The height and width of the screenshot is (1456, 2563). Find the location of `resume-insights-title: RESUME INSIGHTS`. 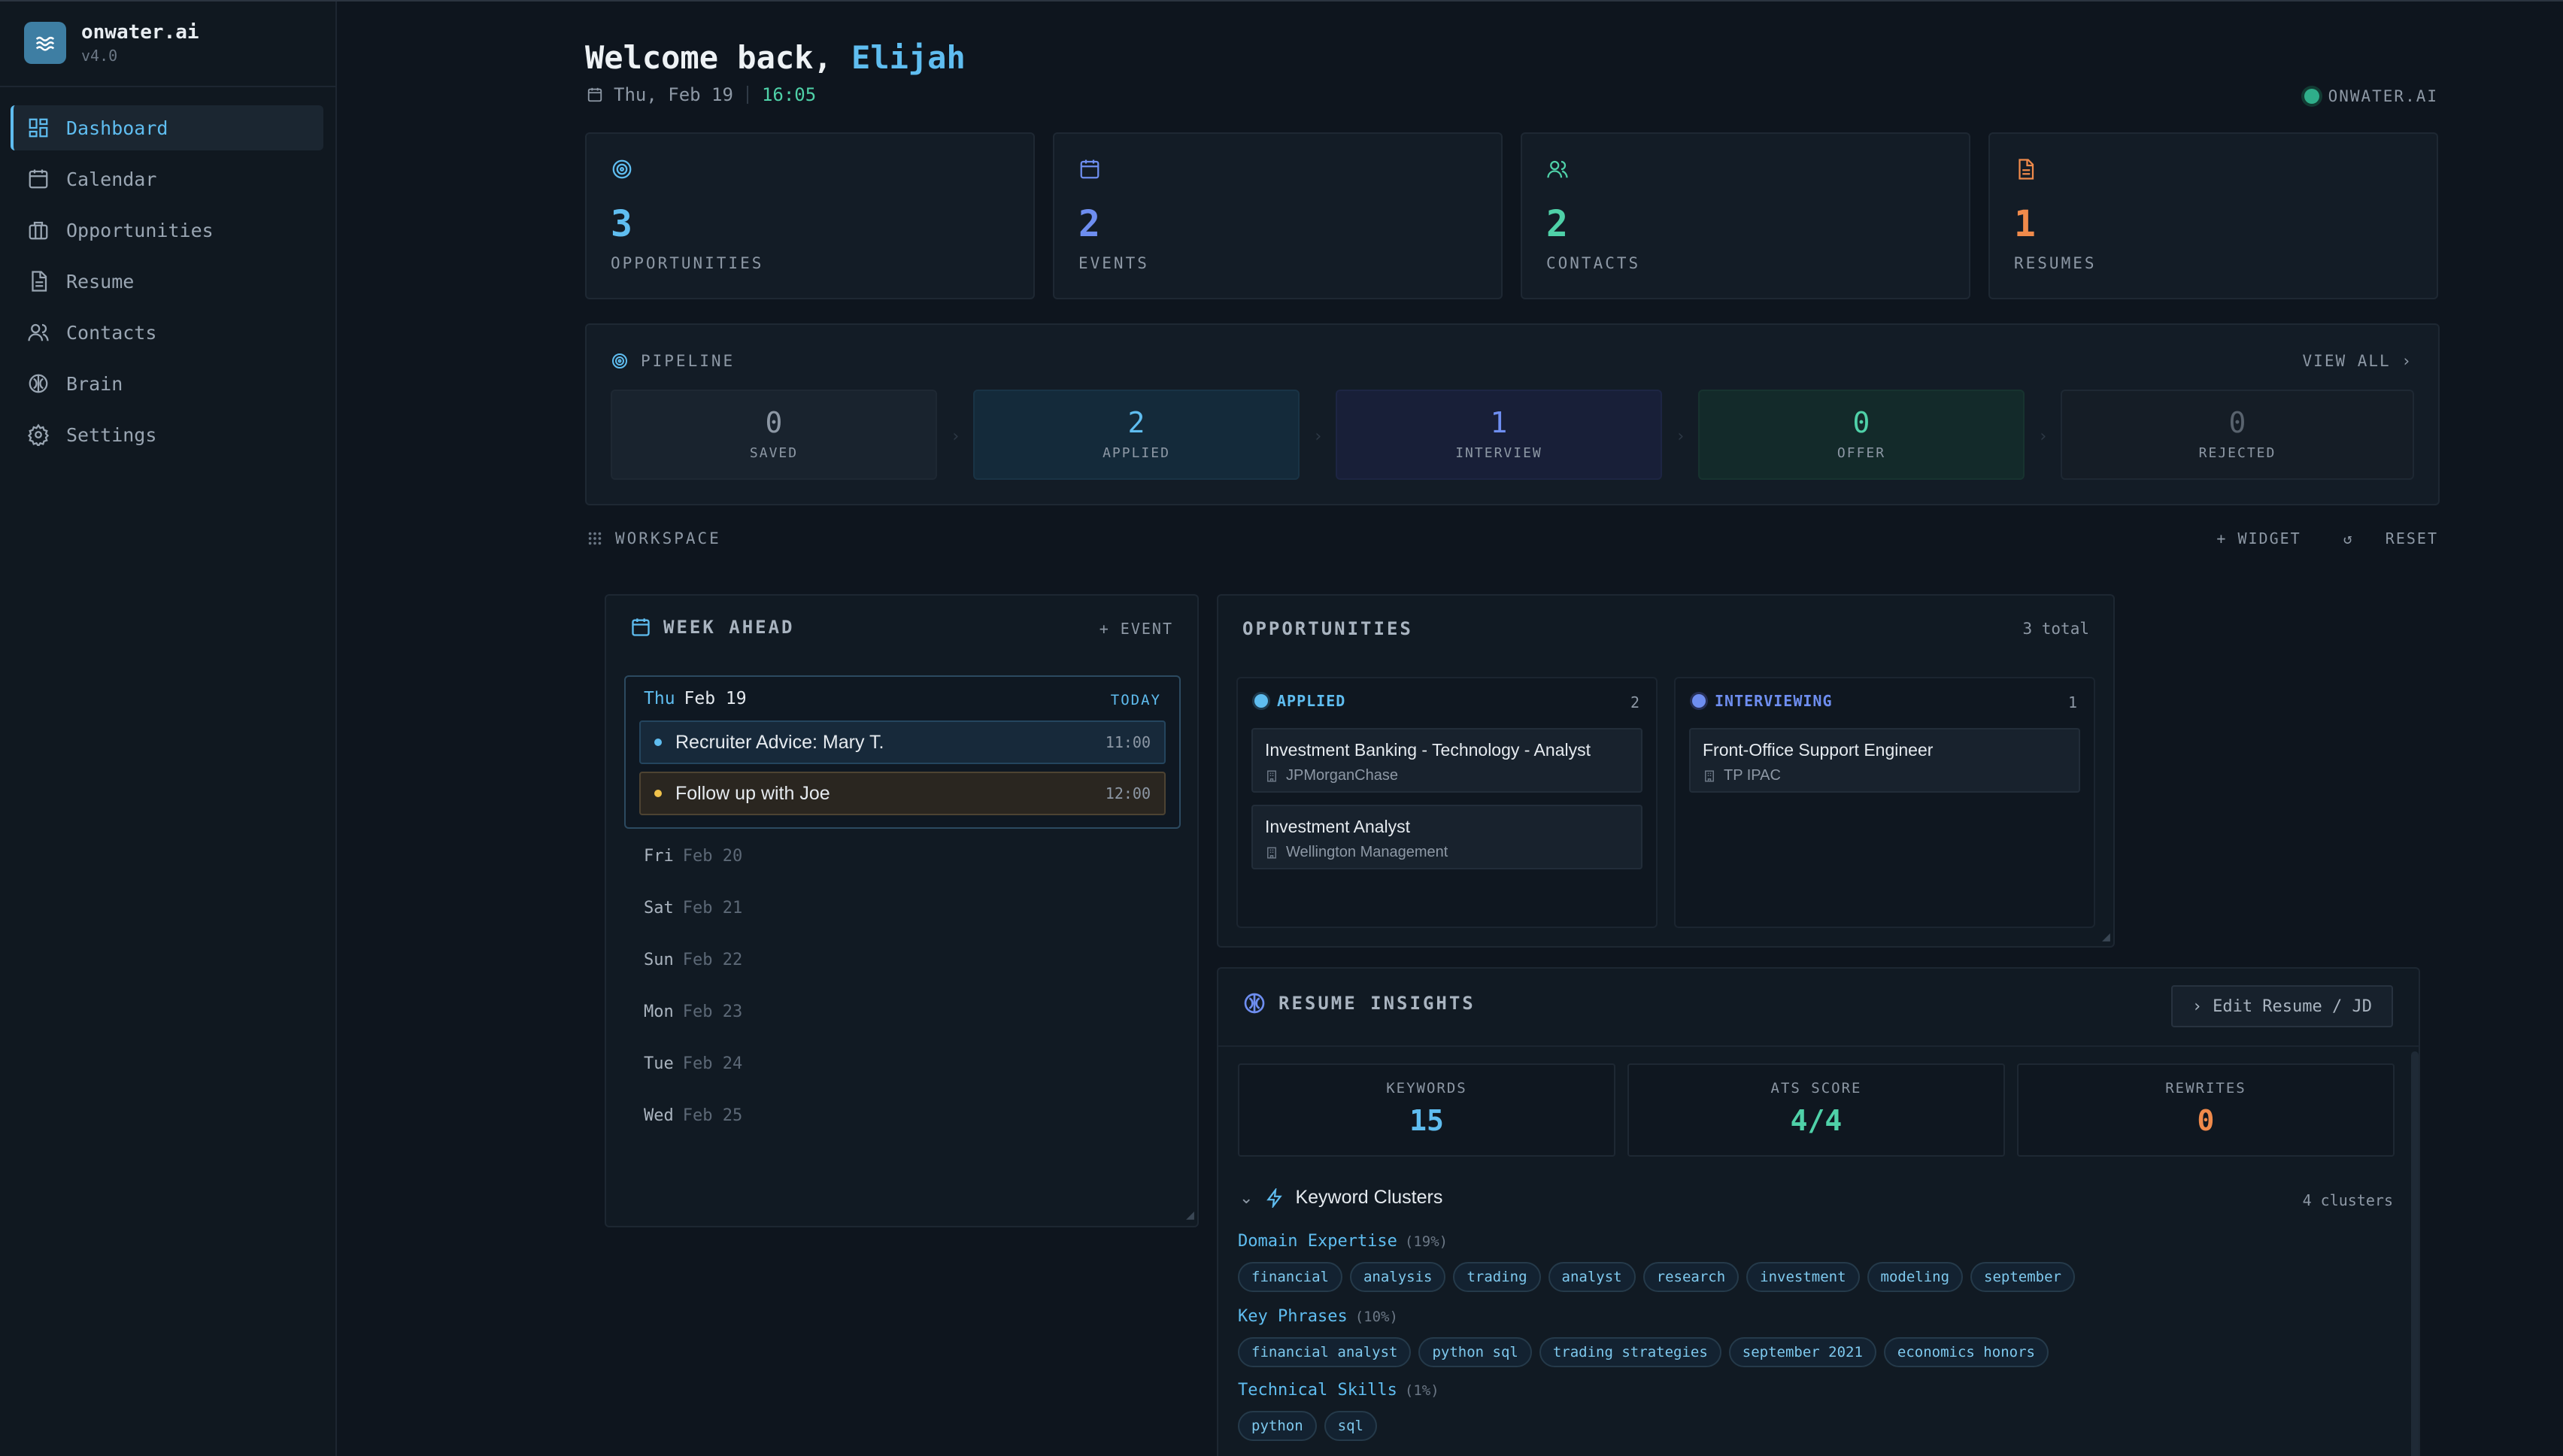

resume-insights-title: RESUME INSIGHTS is located at coordinates (1359, 1003).